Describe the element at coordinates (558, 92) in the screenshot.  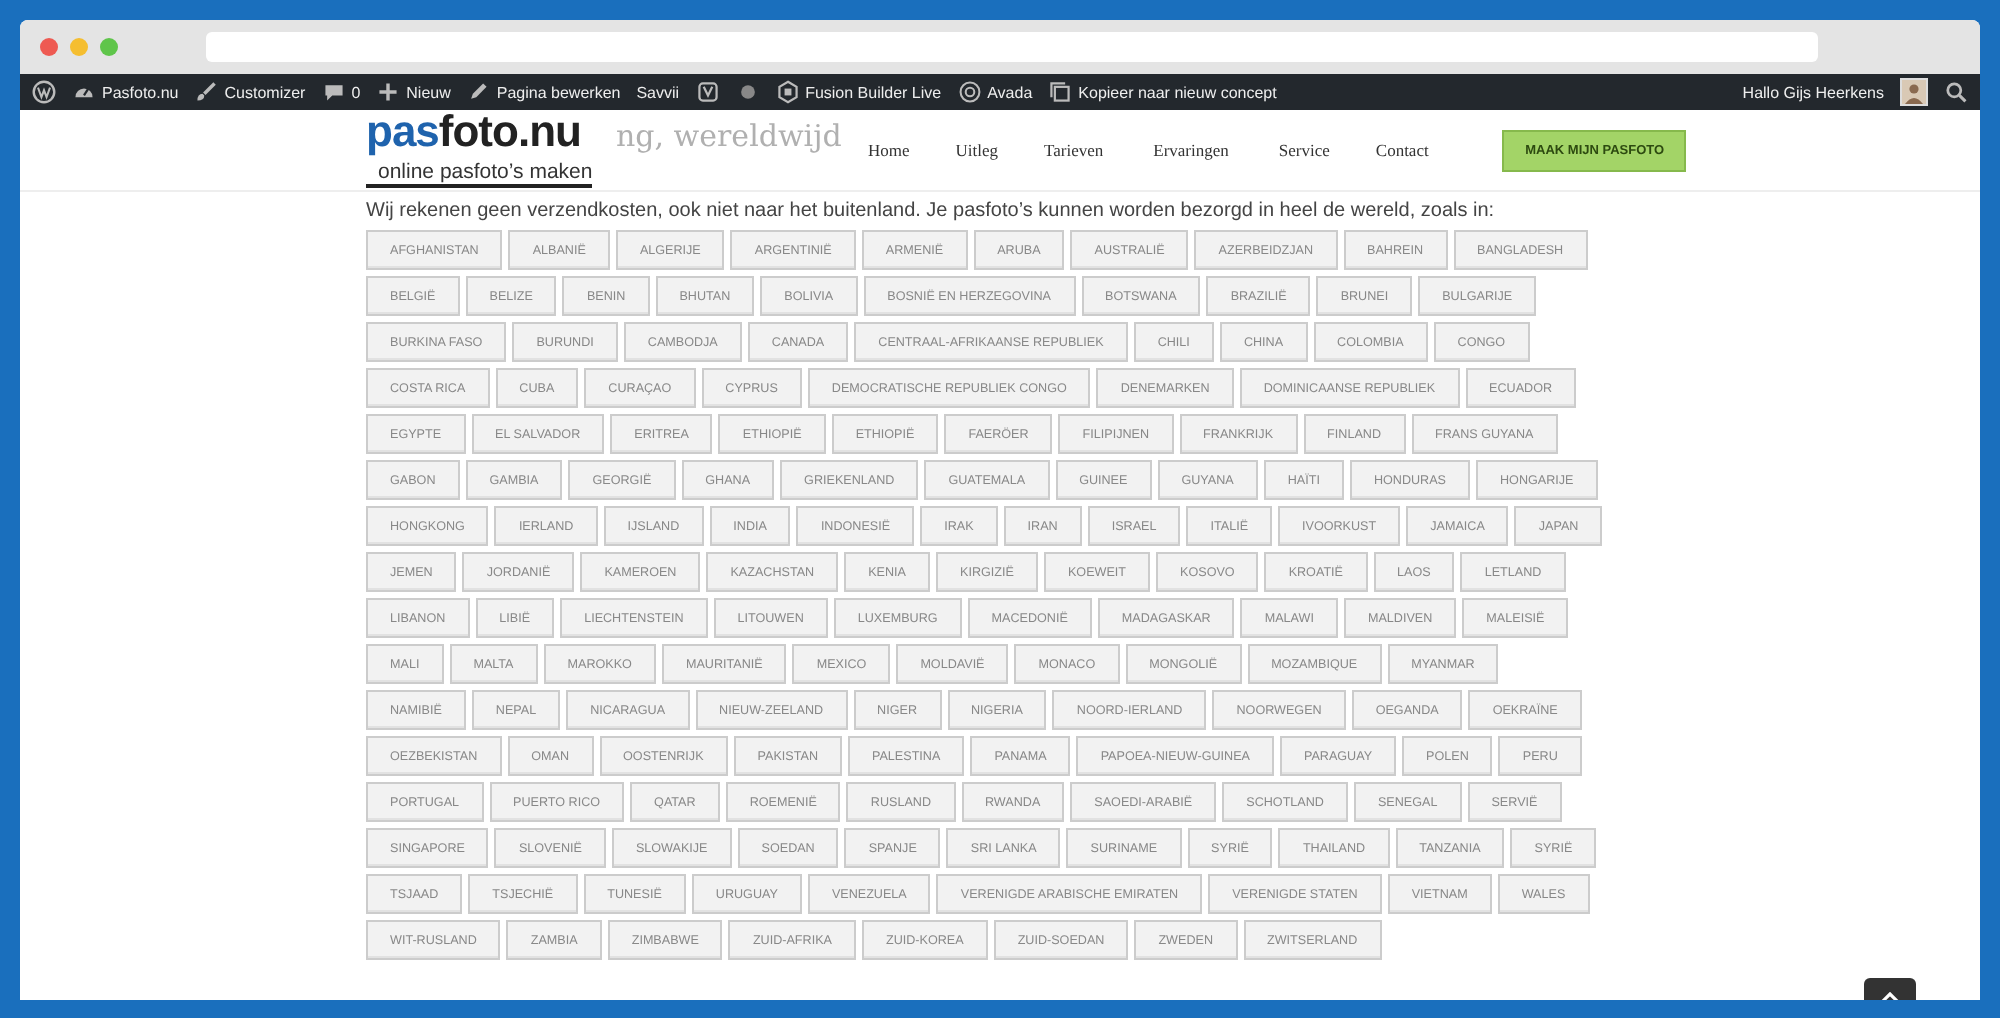
I see `admin-link: Pagina bewerken` at that location.